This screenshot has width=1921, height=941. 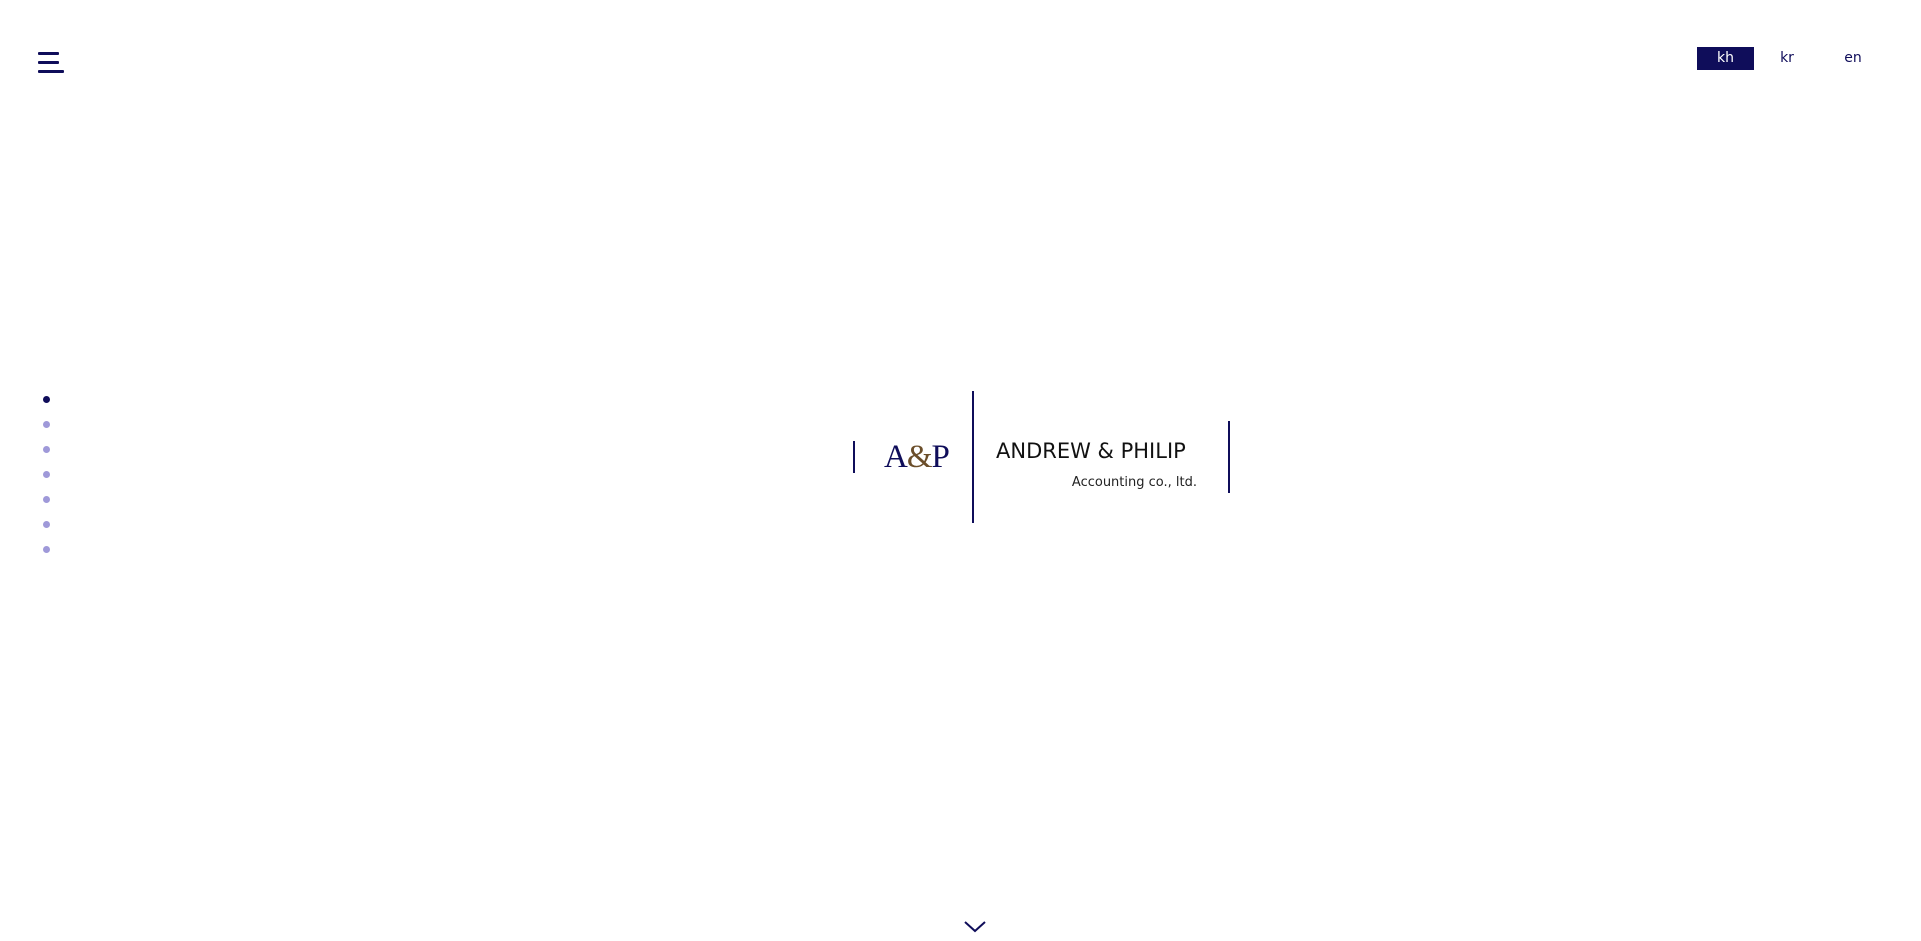 I want to click on menu-bar-bottom, so click(x=51, y=71).